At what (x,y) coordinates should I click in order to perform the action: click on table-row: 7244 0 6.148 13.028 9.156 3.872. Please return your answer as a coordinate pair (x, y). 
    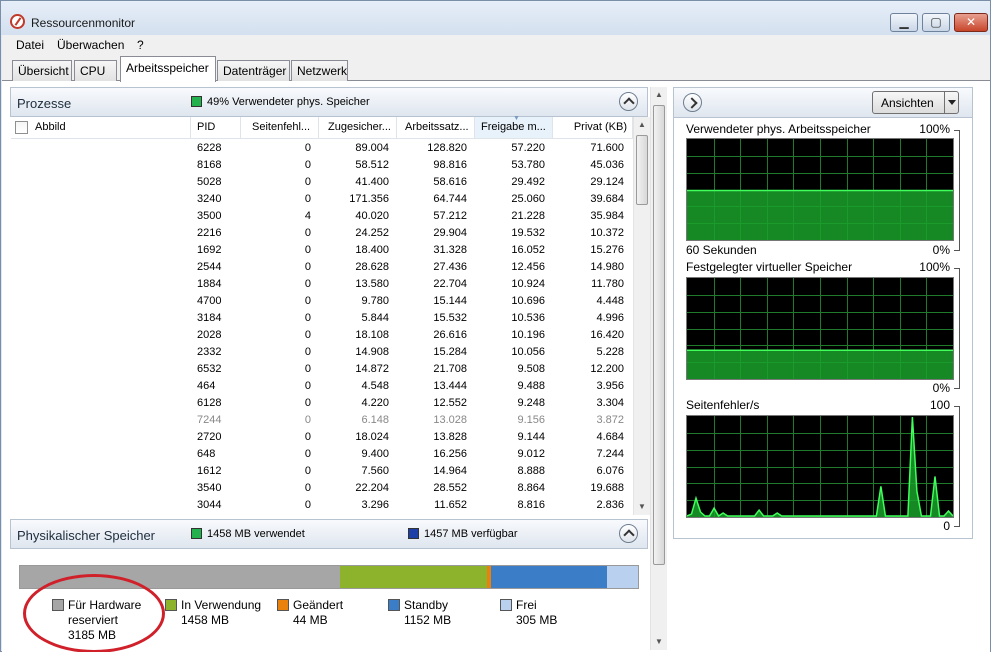
    Looking at the image, I should click on (322, 420).